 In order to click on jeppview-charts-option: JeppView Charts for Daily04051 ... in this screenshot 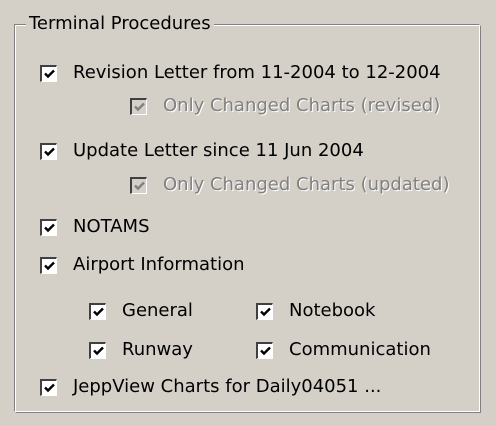, I will do `click(210, 387)`.